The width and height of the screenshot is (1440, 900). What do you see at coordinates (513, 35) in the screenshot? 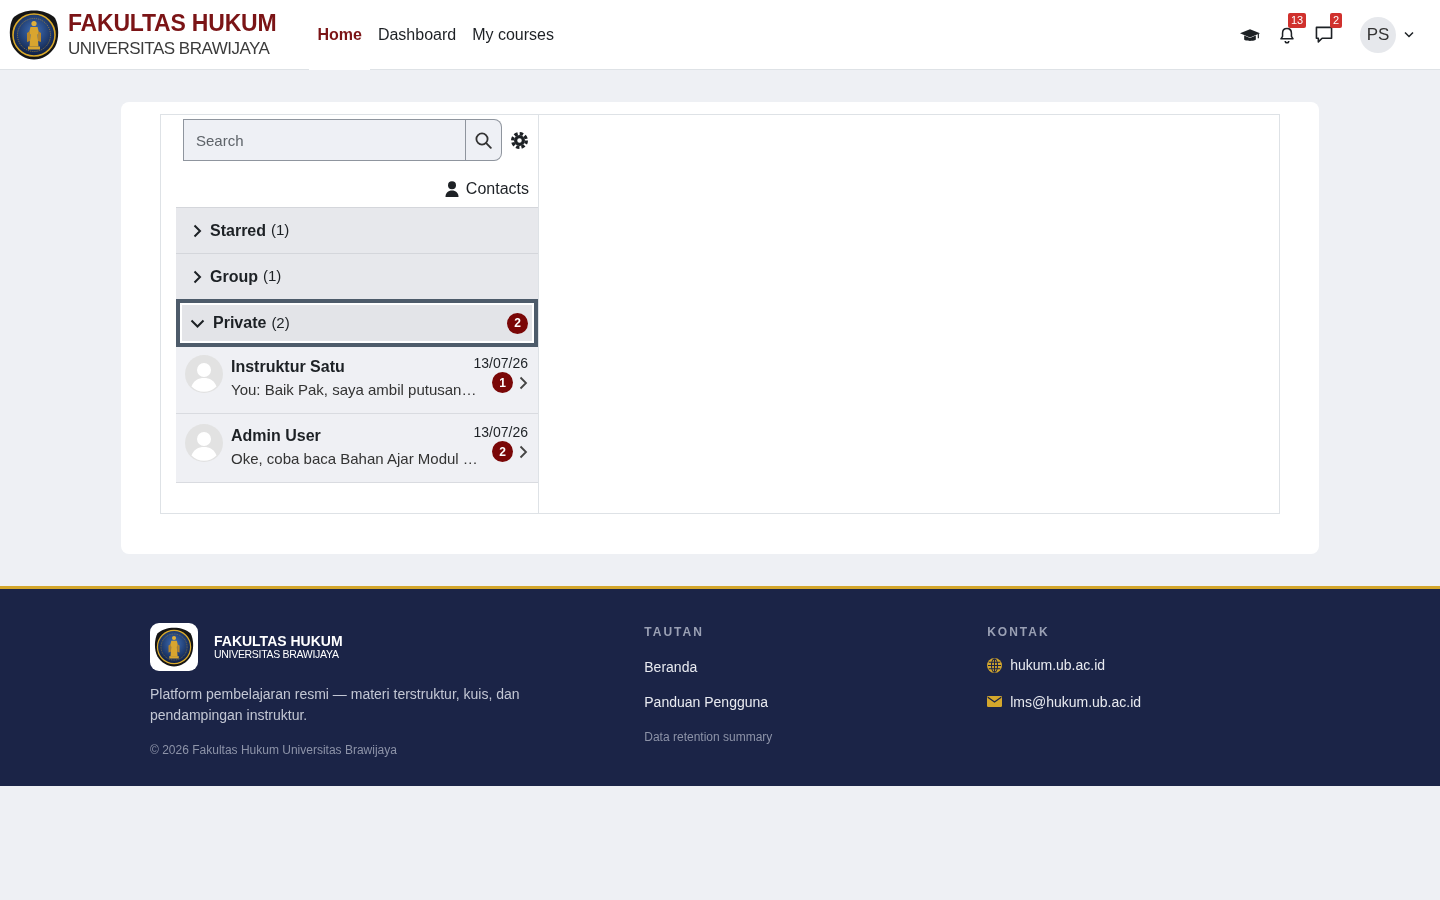
I see `nav-link: My courses` at bounding box center [513, 35].